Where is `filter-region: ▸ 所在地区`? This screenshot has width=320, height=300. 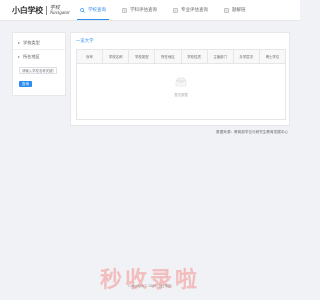
filter-region: ▸ 所在地区 is located at coordinates (39, 56).